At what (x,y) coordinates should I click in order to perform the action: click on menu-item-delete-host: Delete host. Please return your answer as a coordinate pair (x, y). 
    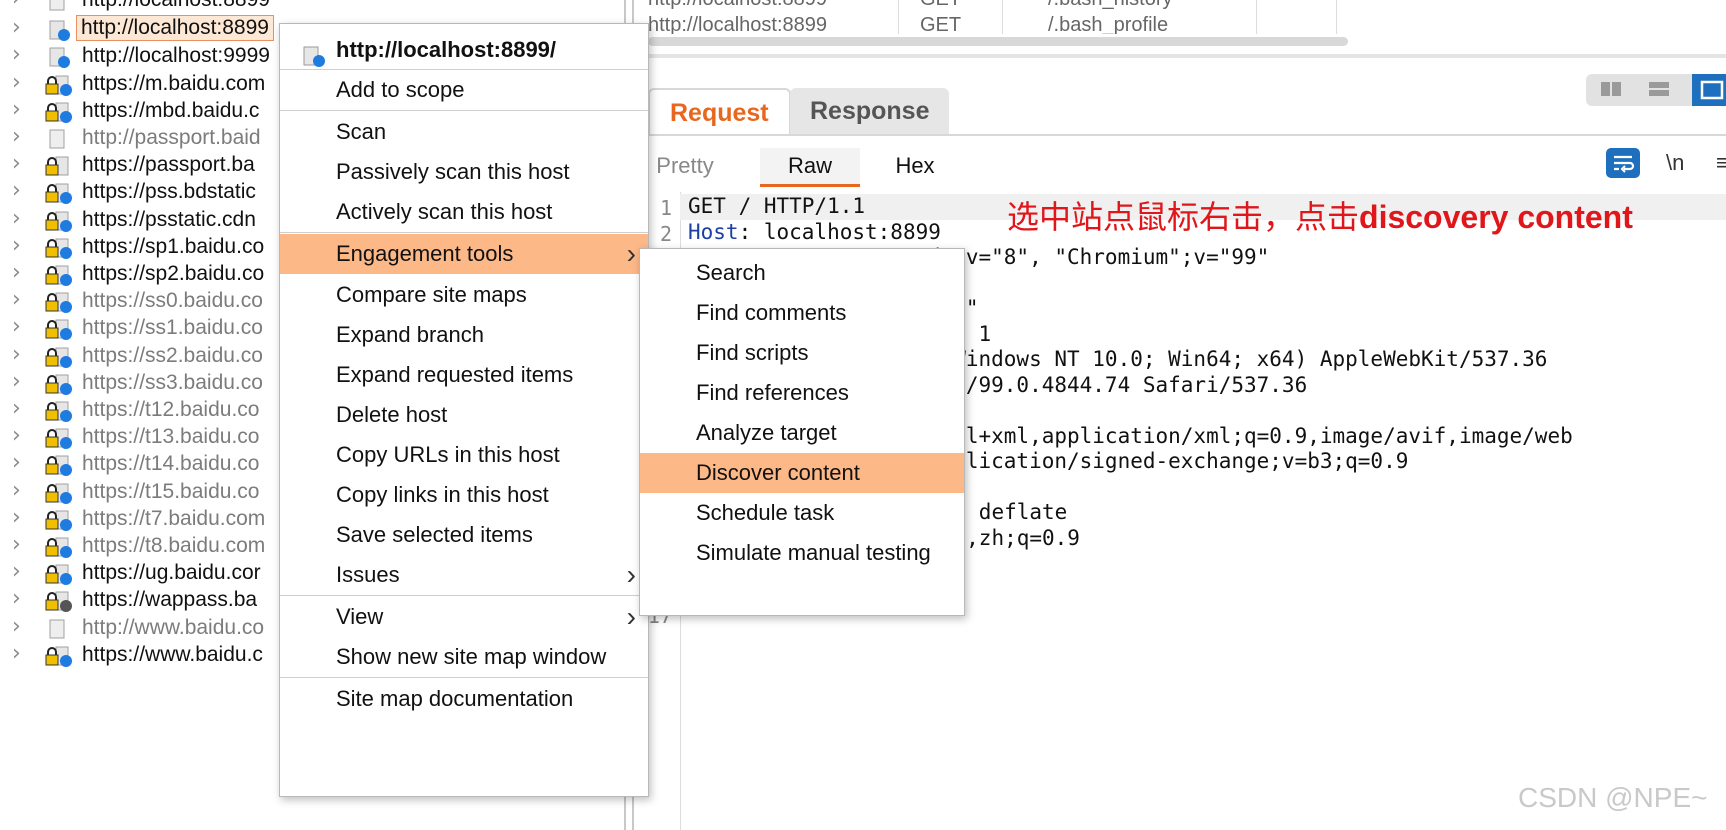
    Looking at the image, I should click on (464, 415).